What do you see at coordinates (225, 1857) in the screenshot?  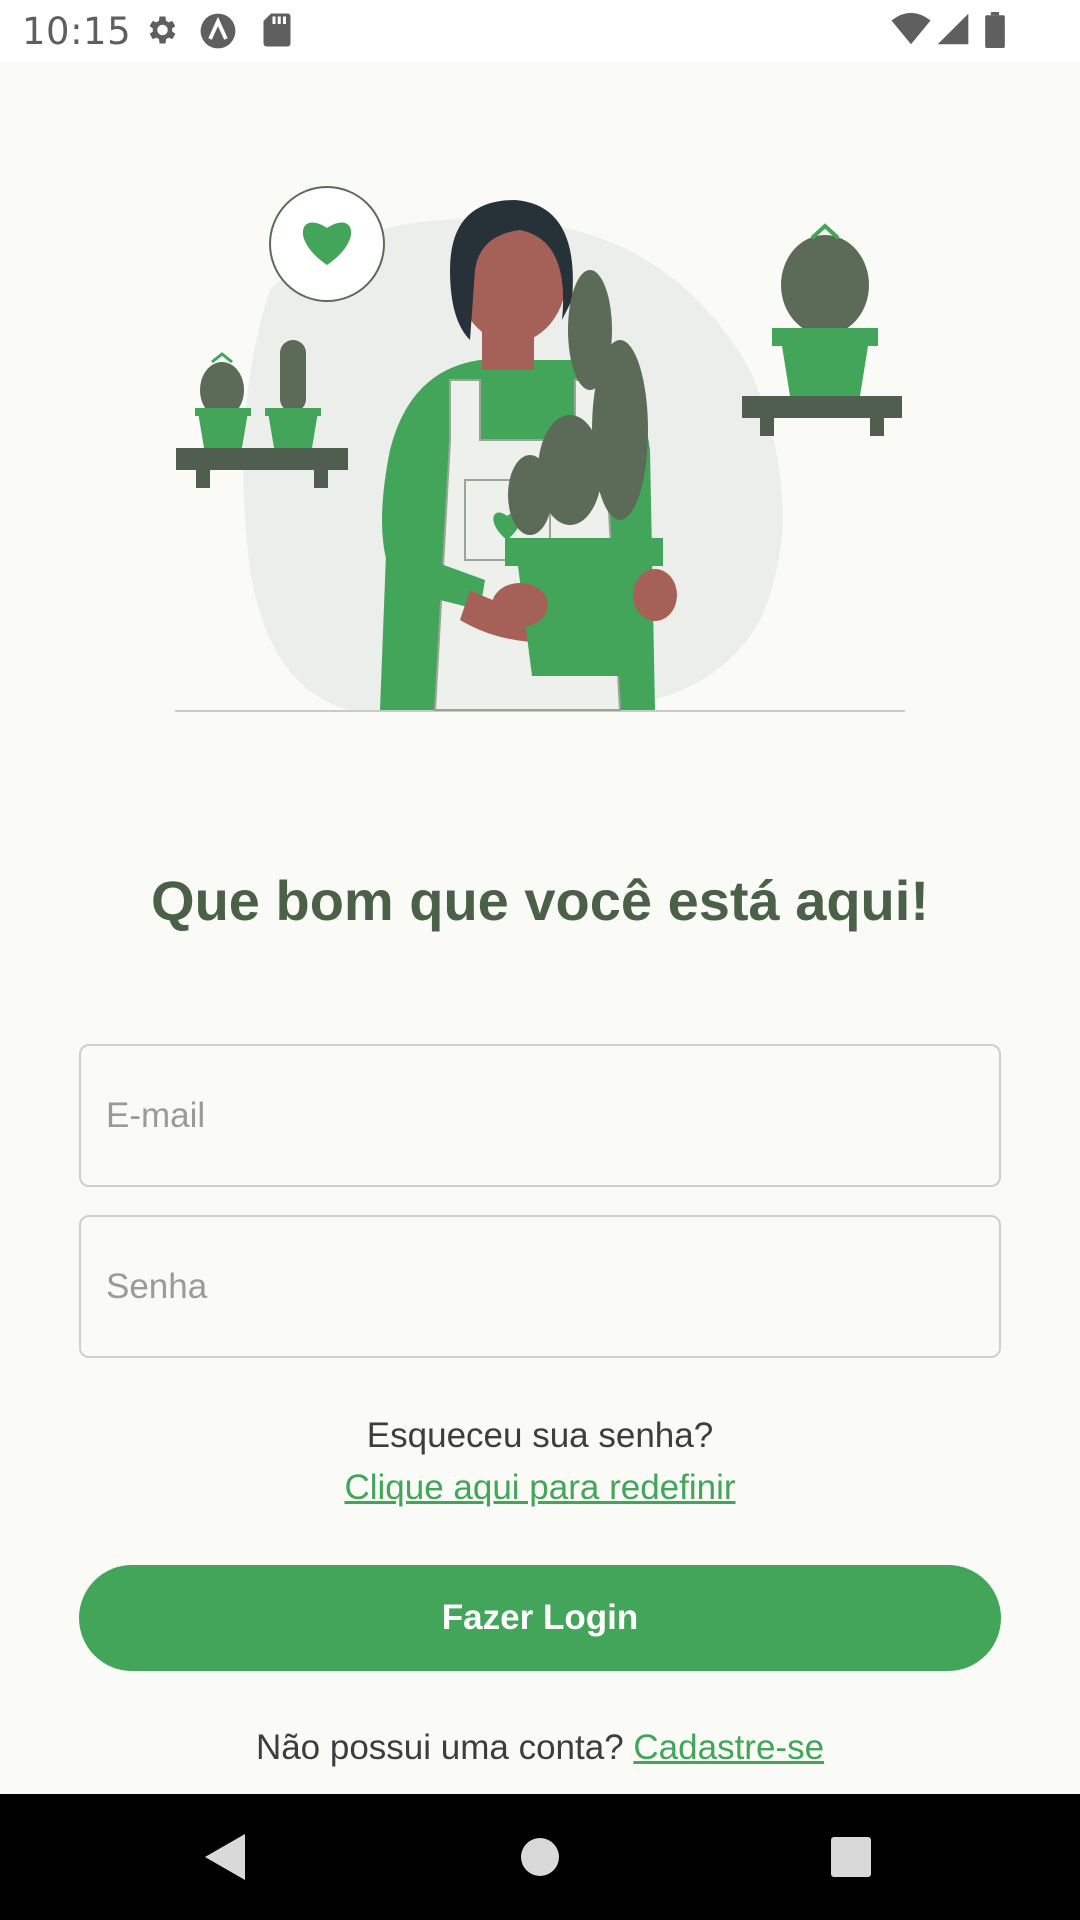 I see `back-icon` at bounding box center [225, 1857].